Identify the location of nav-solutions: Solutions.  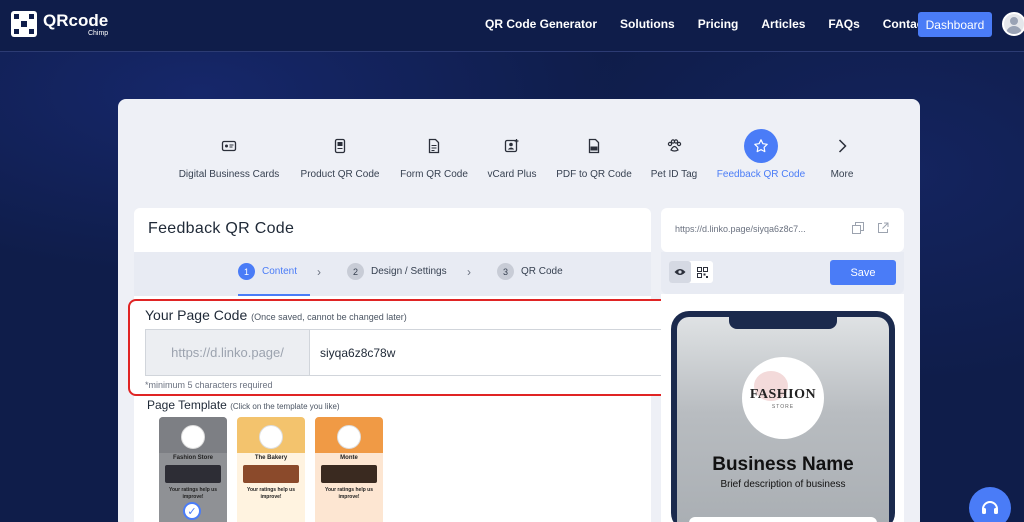
(647, 24).